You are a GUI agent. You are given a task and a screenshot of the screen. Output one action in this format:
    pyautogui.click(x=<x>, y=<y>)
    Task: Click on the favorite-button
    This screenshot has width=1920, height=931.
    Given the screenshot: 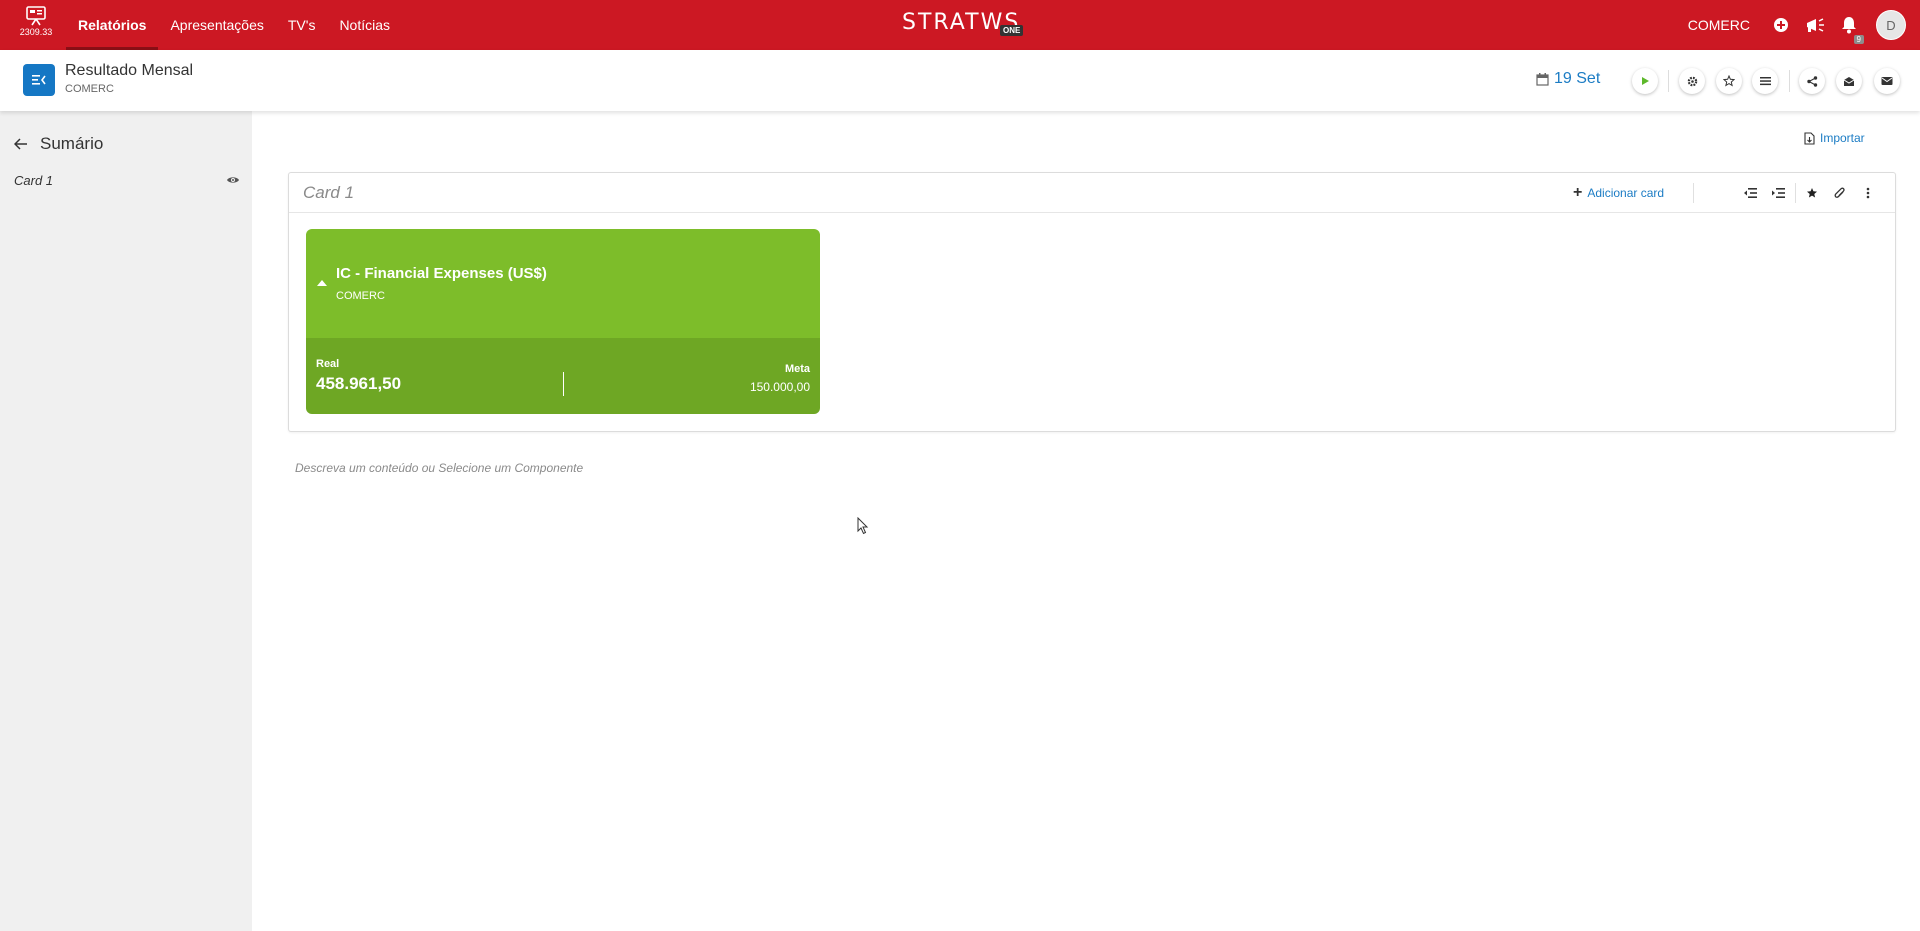 What is the action you would take?
    pyautogui.click(x=1729, y=81)
    